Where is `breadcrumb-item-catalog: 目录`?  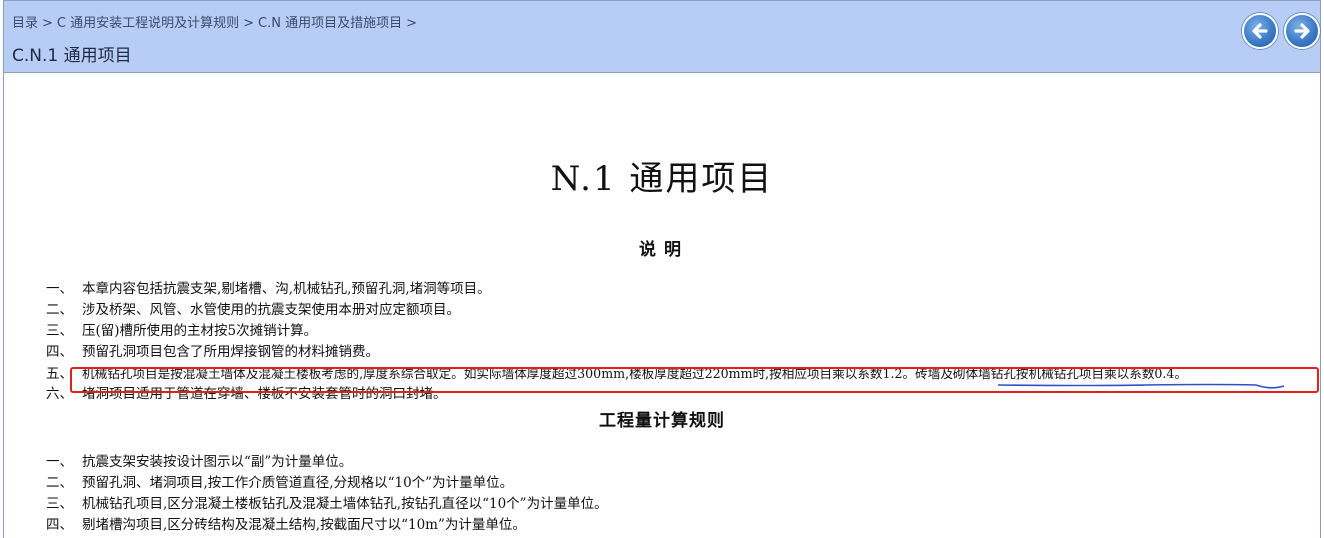 breadcrumb-item-catalog: 目录 is located at coordinates (25, 23).